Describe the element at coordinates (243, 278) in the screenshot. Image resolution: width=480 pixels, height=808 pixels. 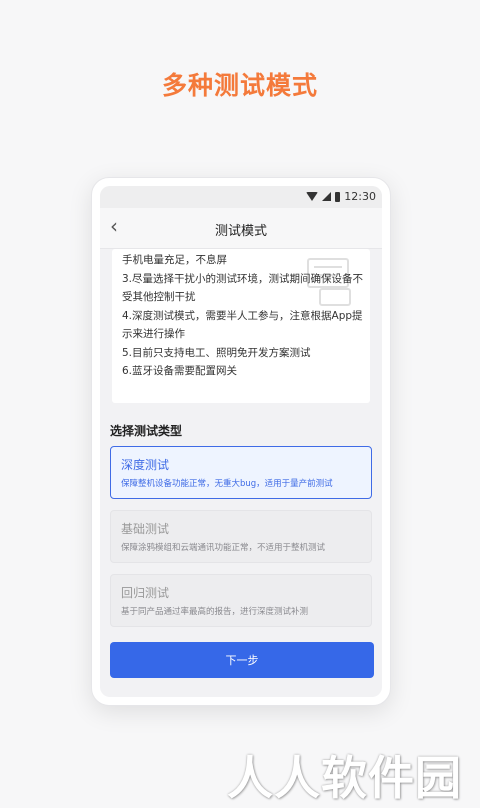
I see `note-line: 3.尽量选择干扰小的测试环境，测试期间确保设备不` at that location.